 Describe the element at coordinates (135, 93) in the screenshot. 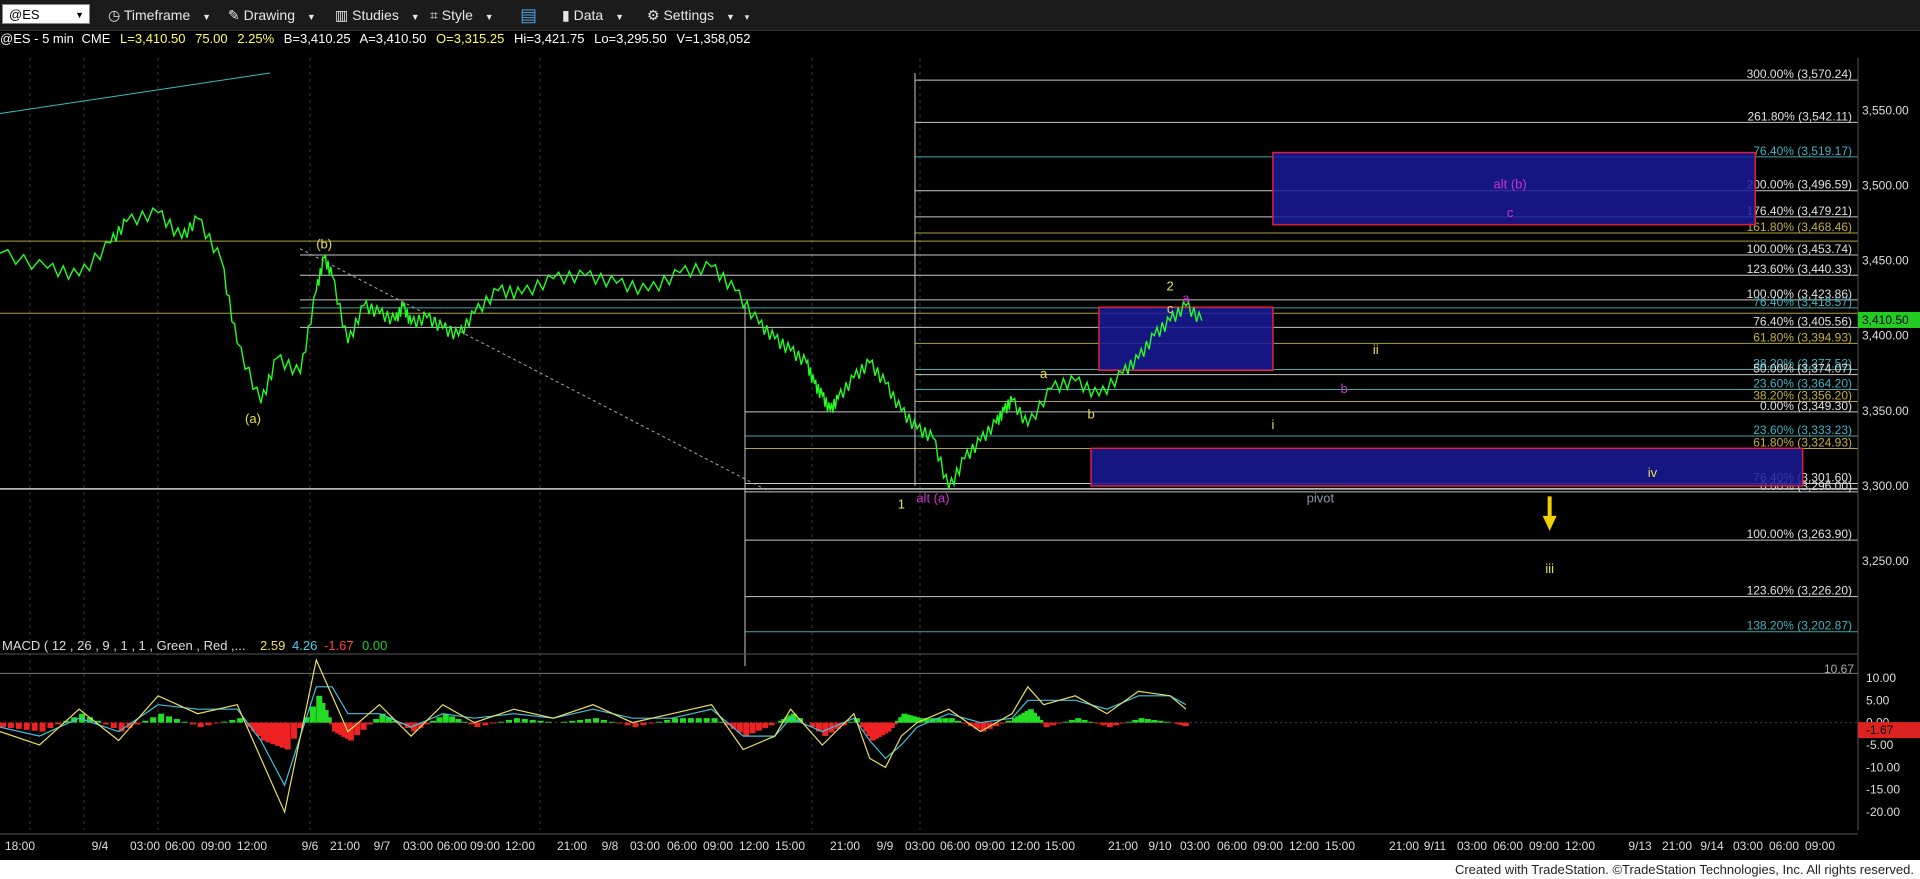

I see `trend-line` at that location.